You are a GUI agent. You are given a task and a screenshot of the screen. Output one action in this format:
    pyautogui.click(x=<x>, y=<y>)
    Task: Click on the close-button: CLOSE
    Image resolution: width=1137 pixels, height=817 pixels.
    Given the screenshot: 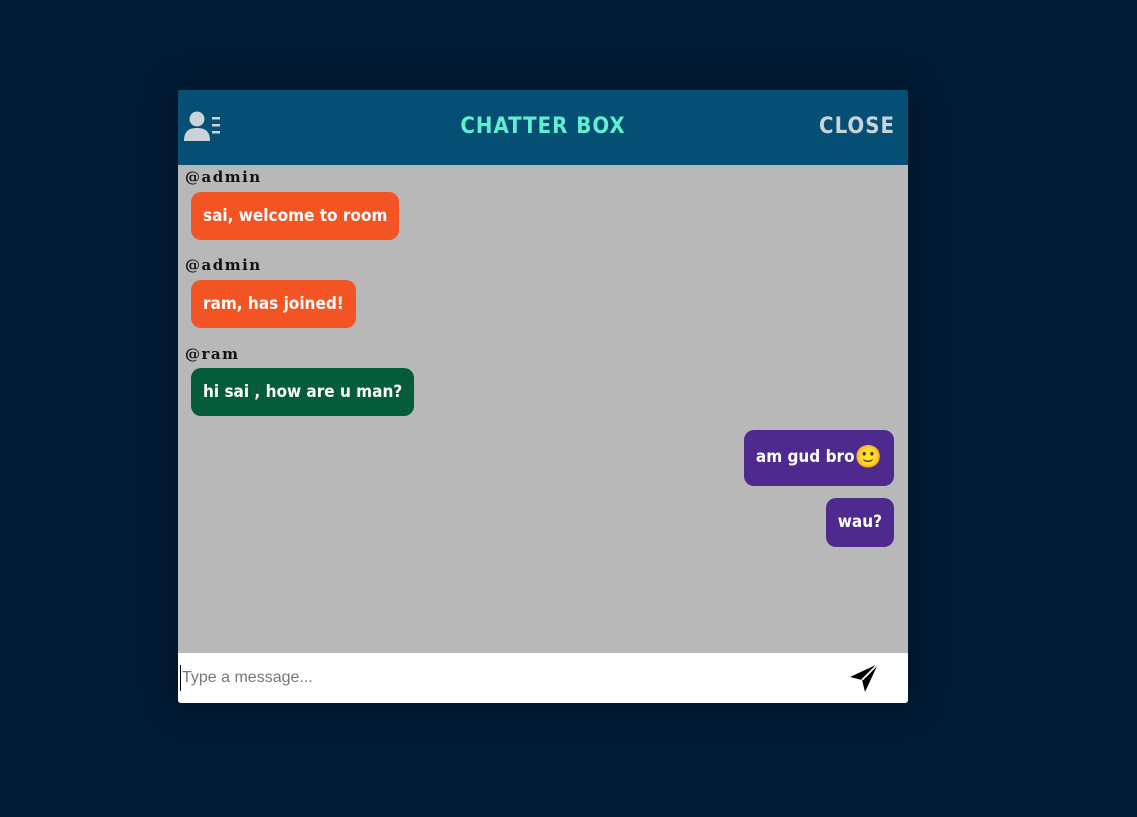 What is the action you would take?
    pyautogui.click(x=857, y=127)
    